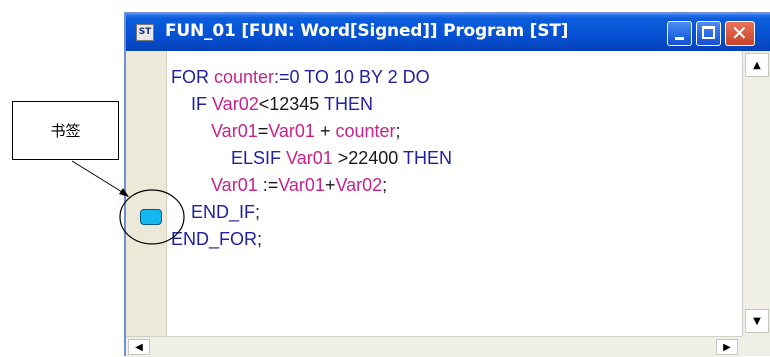  I want to click on code-line: ELSIF Var01 >22400 THEN, so click(311, 158).